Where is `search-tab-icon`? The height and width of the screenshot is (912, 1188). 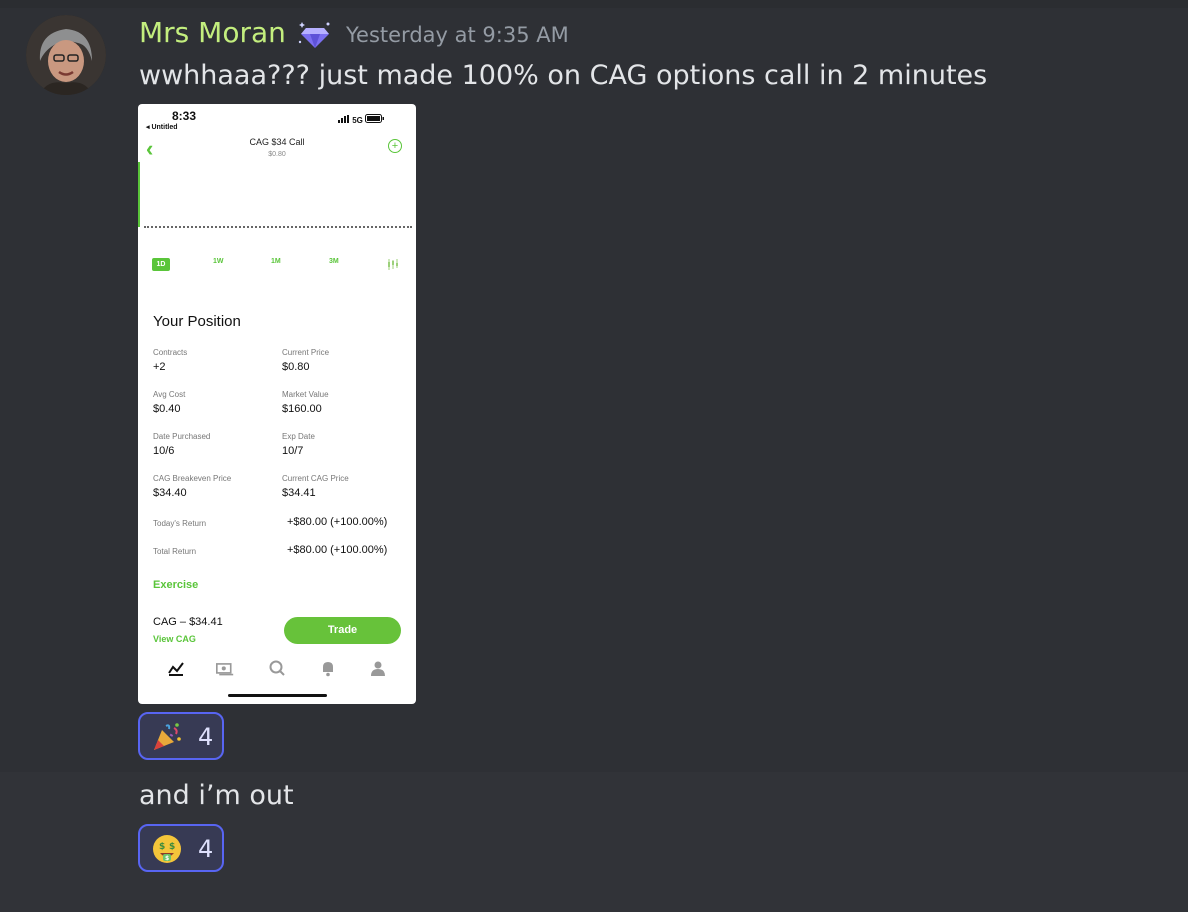 search-tab-icon is located at coordinates (277, 668).